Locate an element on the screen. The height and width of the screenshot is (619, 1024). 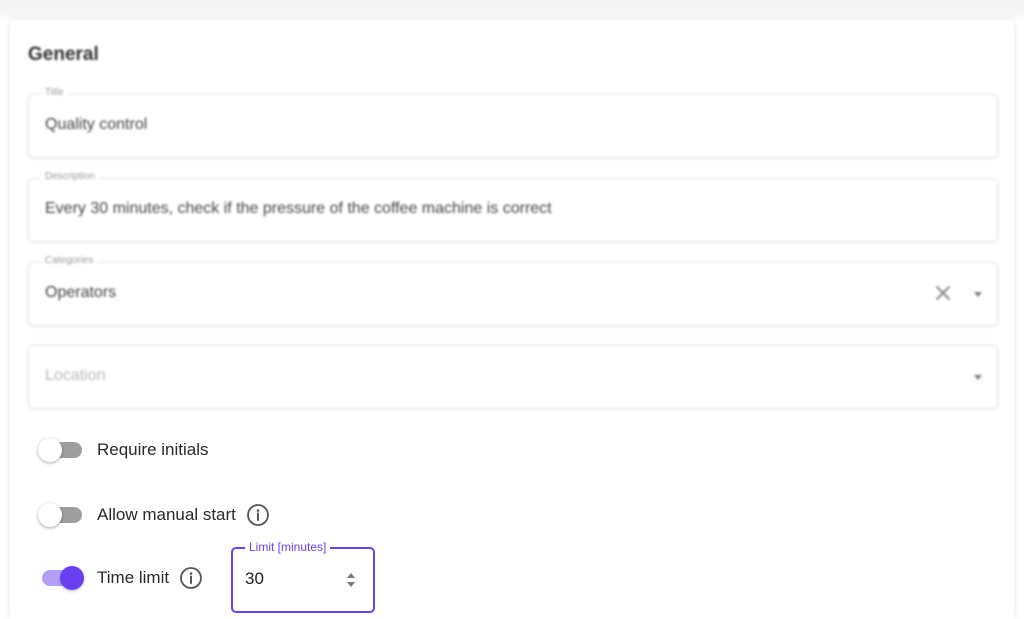
limit-minutes-label: Limit [minutes] is located at coordinates (288, 547).